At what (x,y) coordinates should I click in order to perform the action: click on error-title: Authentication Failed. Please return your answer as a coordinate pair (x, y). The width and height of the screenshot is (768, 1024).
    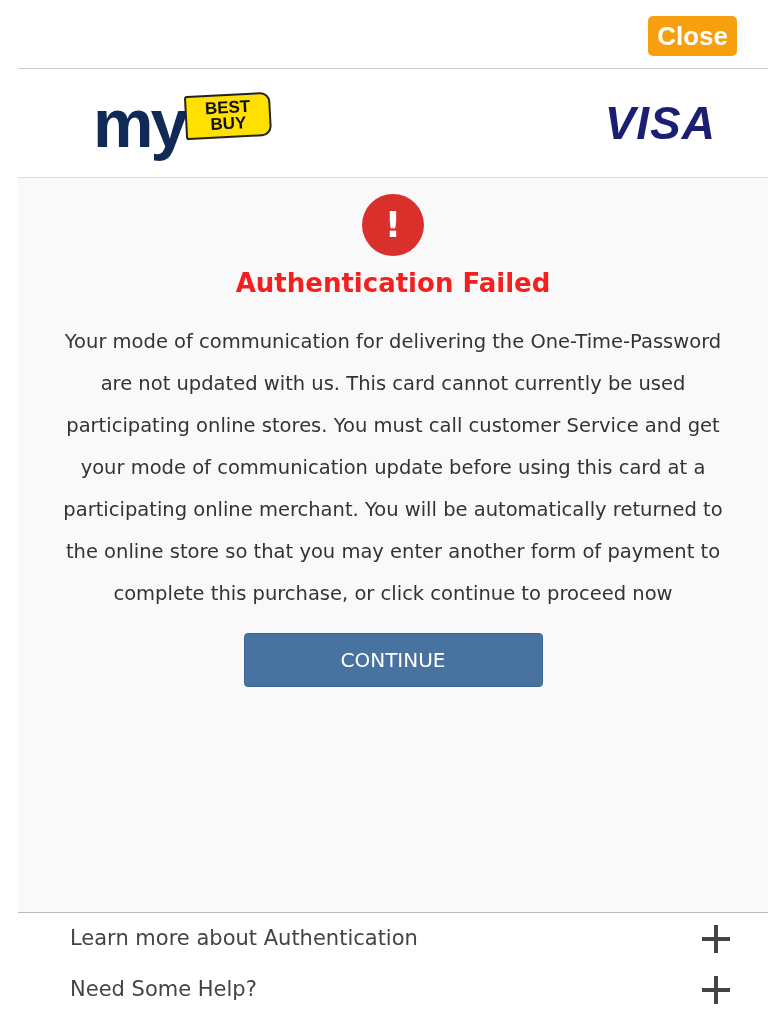
    Looking at the image, I should click on (393, 283).